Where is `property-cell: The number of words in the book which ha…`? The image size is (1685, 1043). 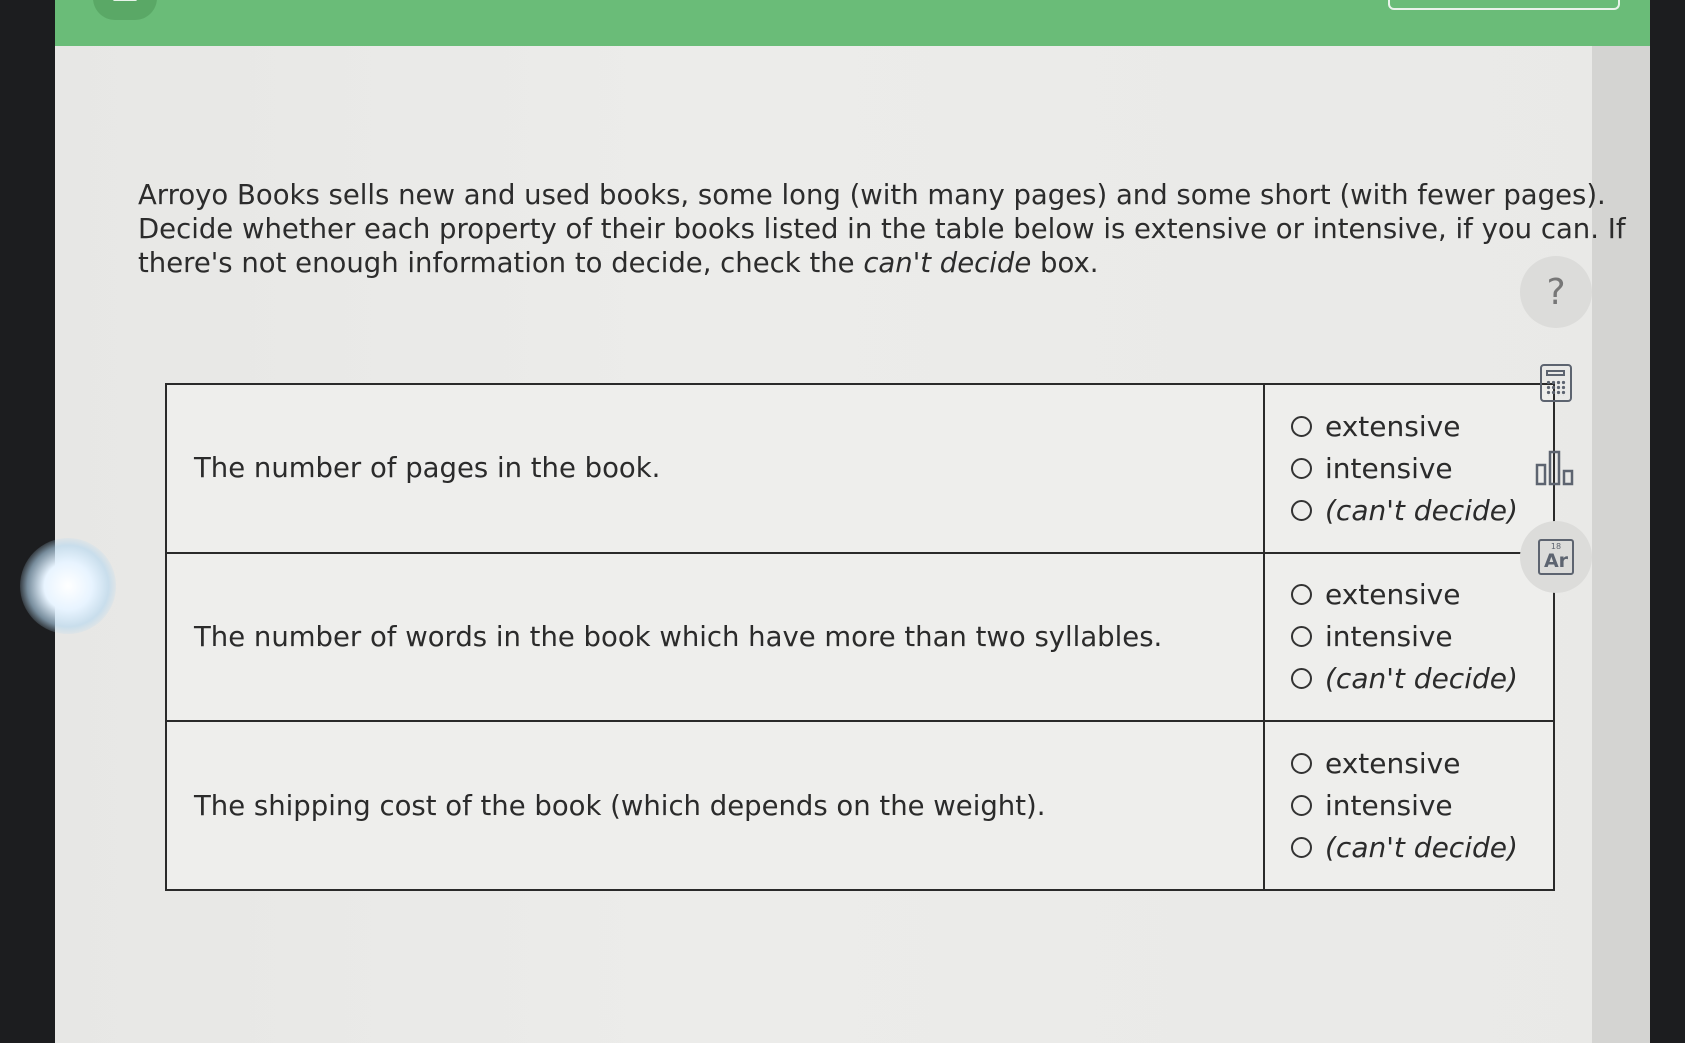
property-cell: The number of words in the book which ha… is located at coordinates (715, 637).